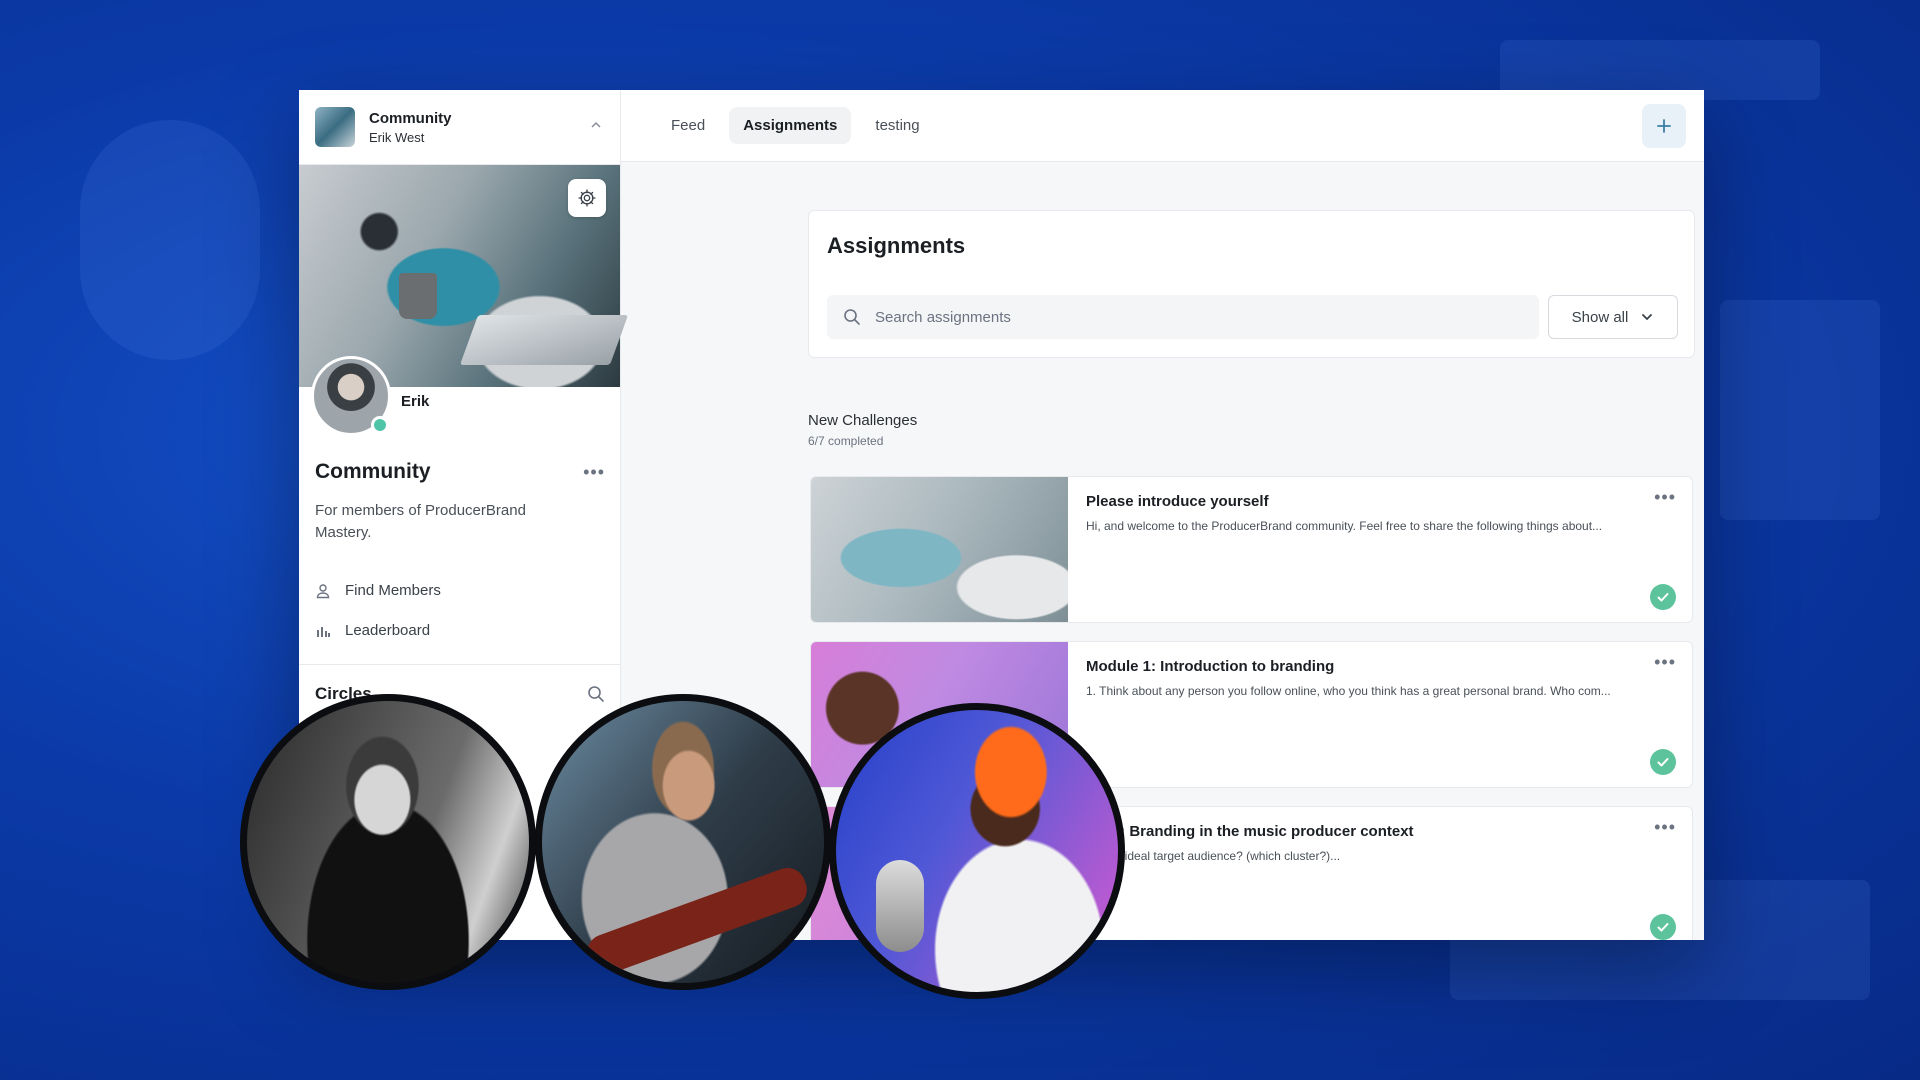 The image size is (1920, 1080). Describe the element at coordinates (1600, 317) in the screenshot. I see `filter-dropdown-label: Show all` at that location.